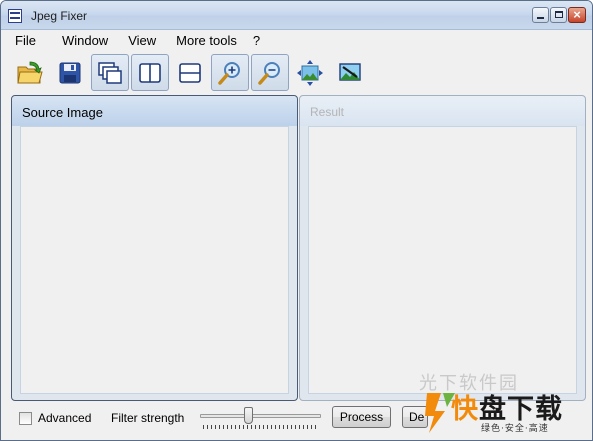  I want to click on zoom-out-button, so click(270, 72).